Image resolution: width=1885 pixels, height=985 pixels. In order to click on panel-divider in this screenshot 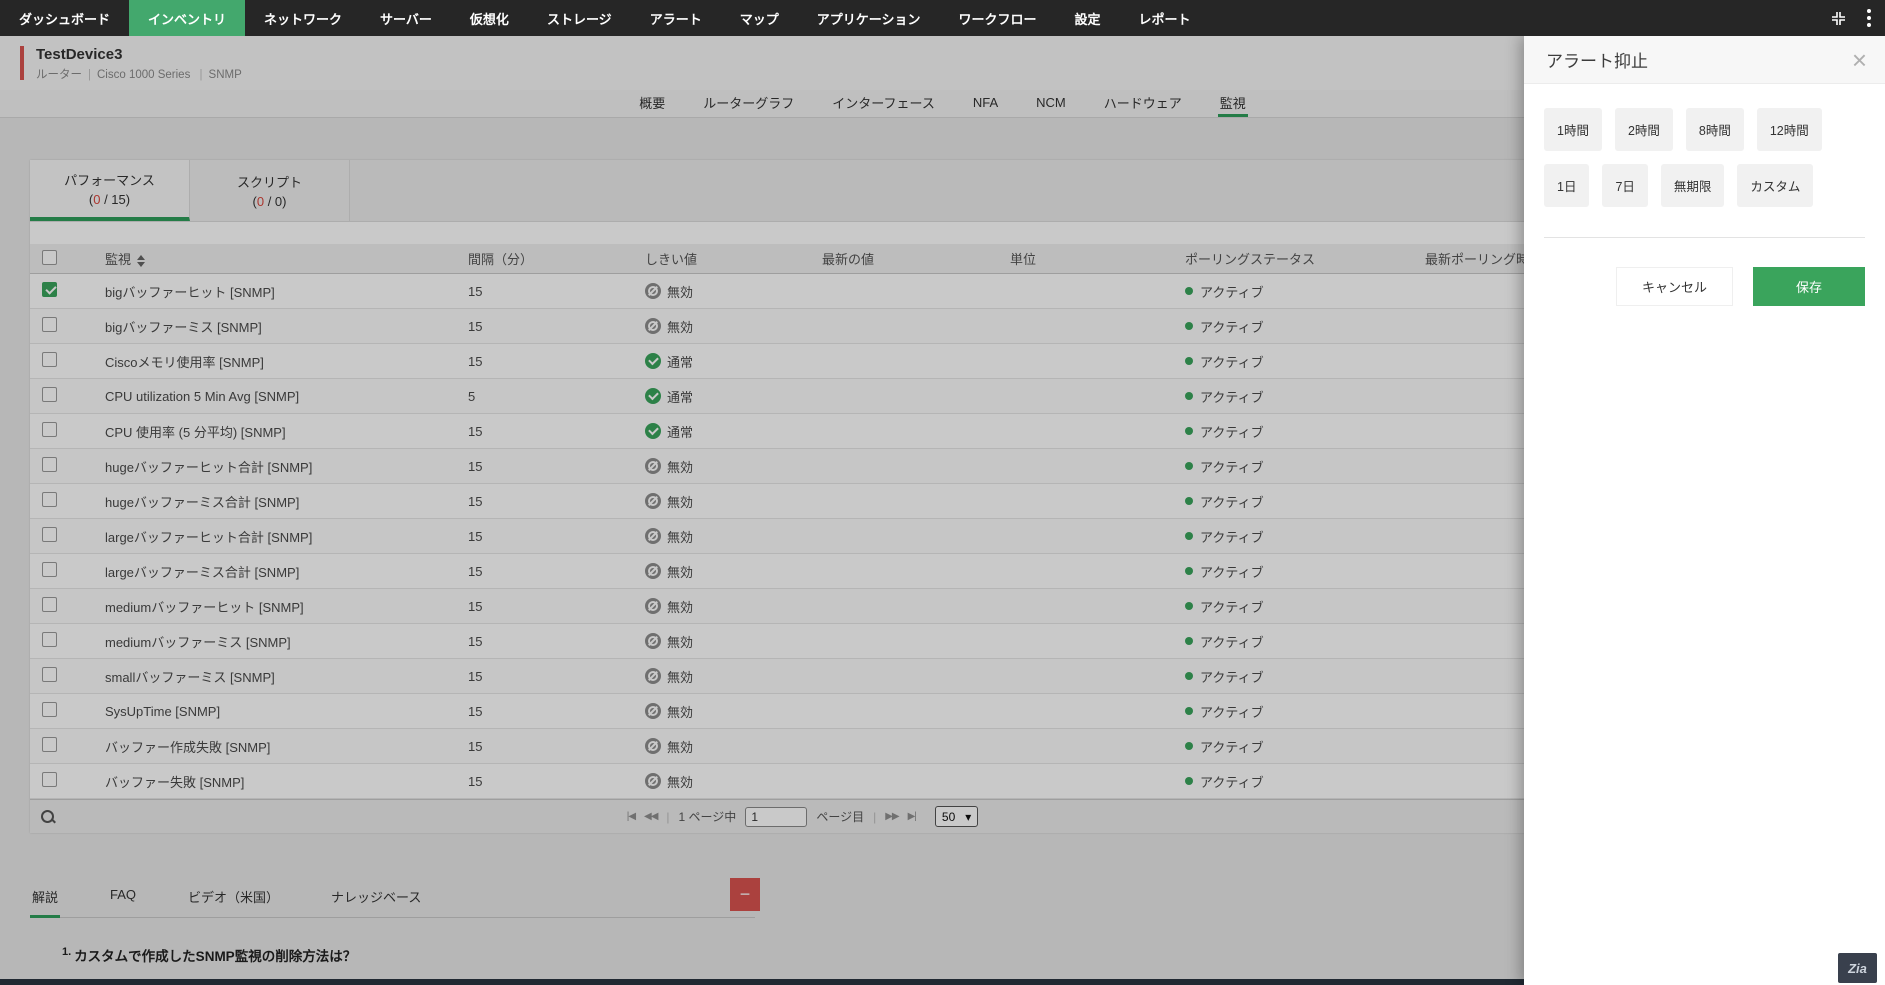, I will do `click(1704, 237)`.